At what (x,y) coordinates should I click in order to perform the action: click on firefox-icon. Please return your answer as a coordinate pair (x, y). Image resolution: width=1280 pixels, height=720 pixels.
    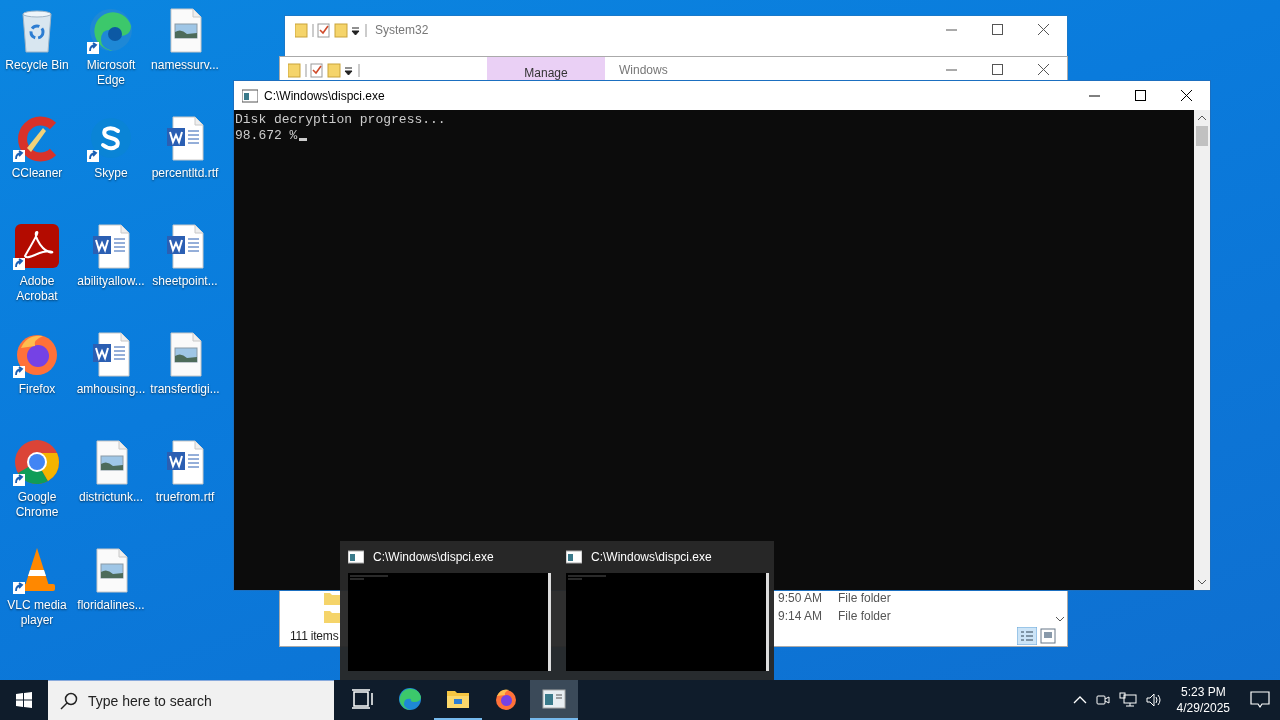
    Looking at the image, I should click on (506, 699).